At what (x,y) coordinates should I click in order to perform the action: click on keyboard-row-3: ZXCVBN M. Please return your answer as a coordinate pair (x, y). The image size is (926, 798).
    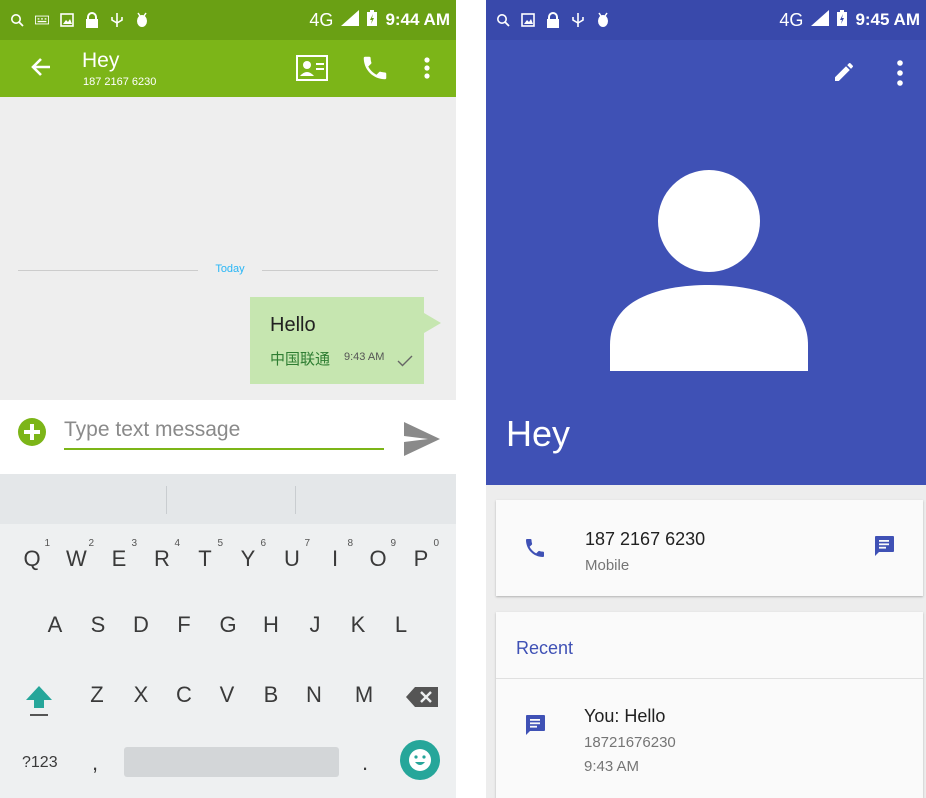
    Looking at the image, I should click on (228, 707).